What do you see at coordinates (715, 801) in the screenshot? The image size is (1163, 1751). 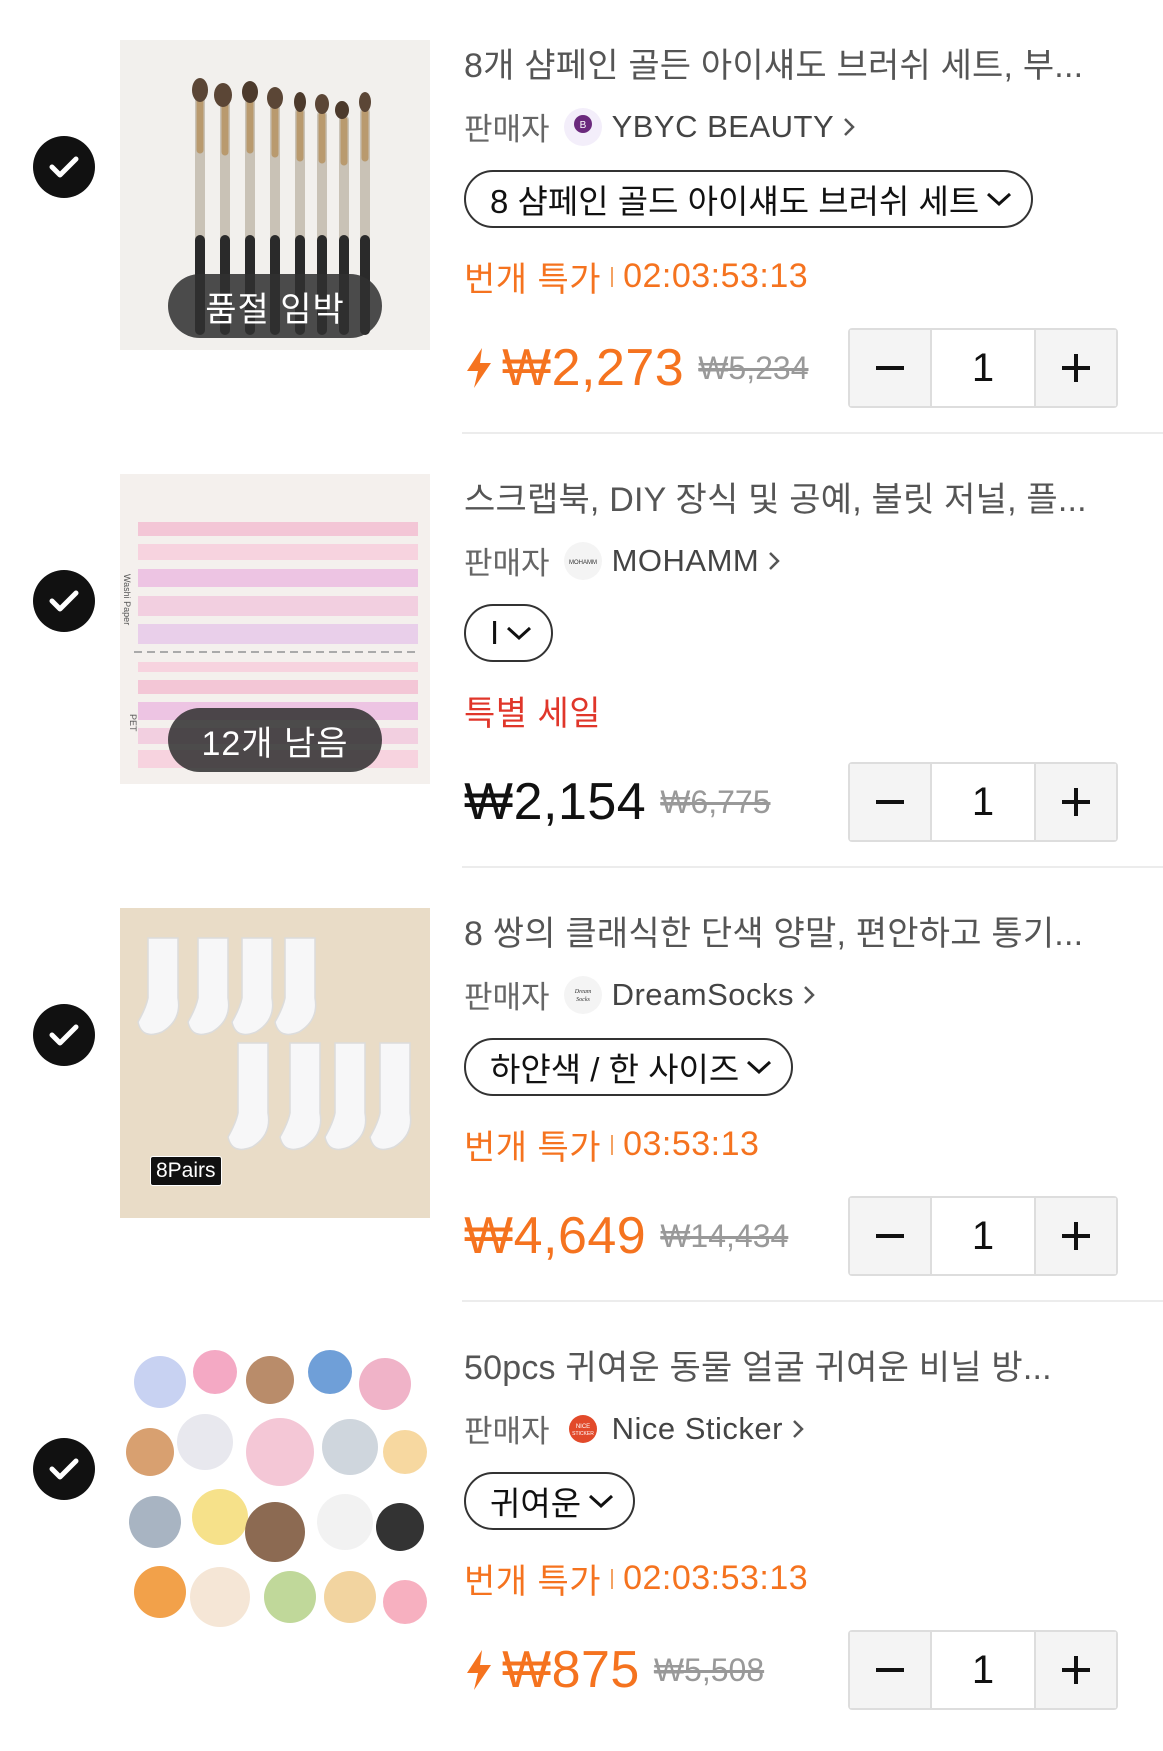 I see `original-price: ₩6,775` at bounding box center [715, 801].